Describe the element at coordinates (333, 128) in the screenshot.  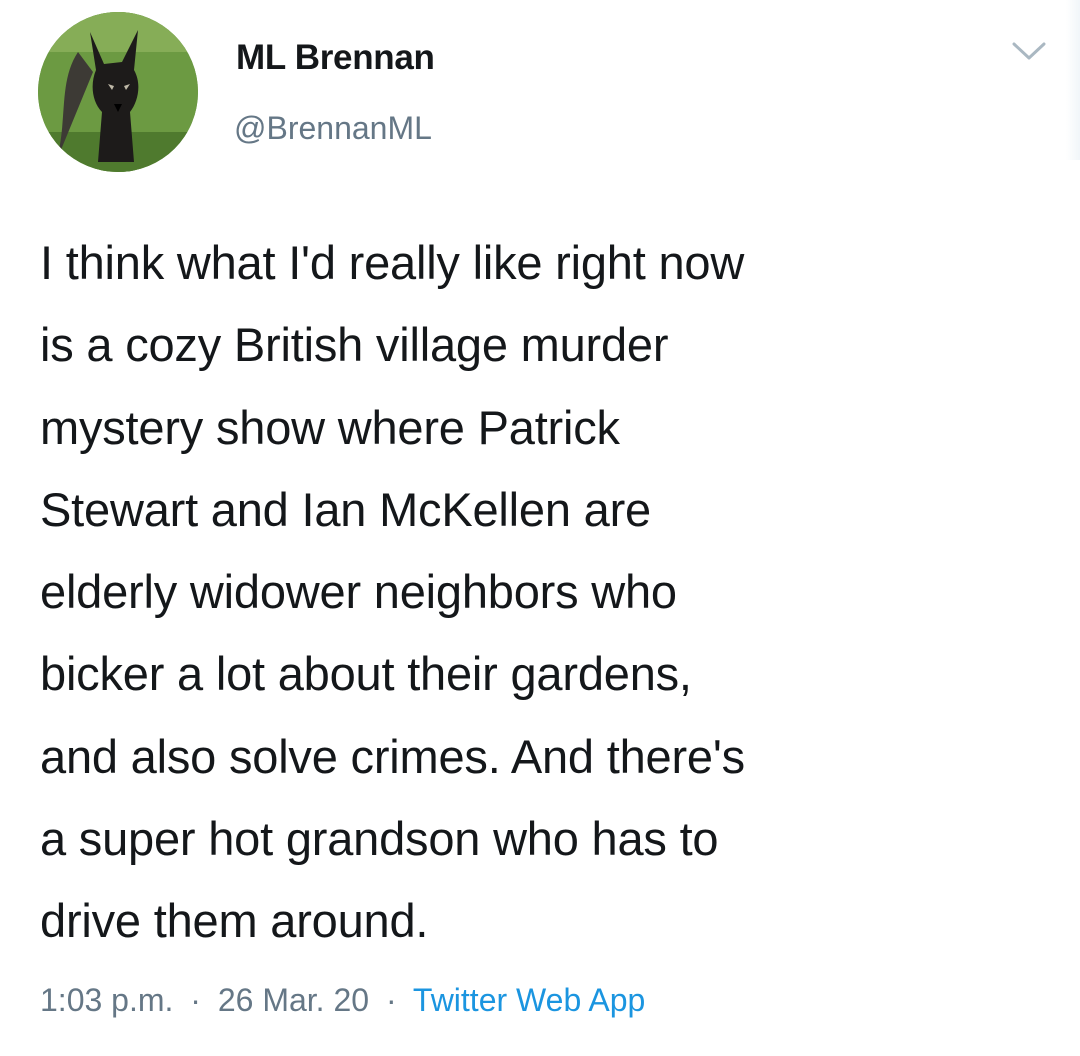
I see `author-handle: @BrennanML` at that location.